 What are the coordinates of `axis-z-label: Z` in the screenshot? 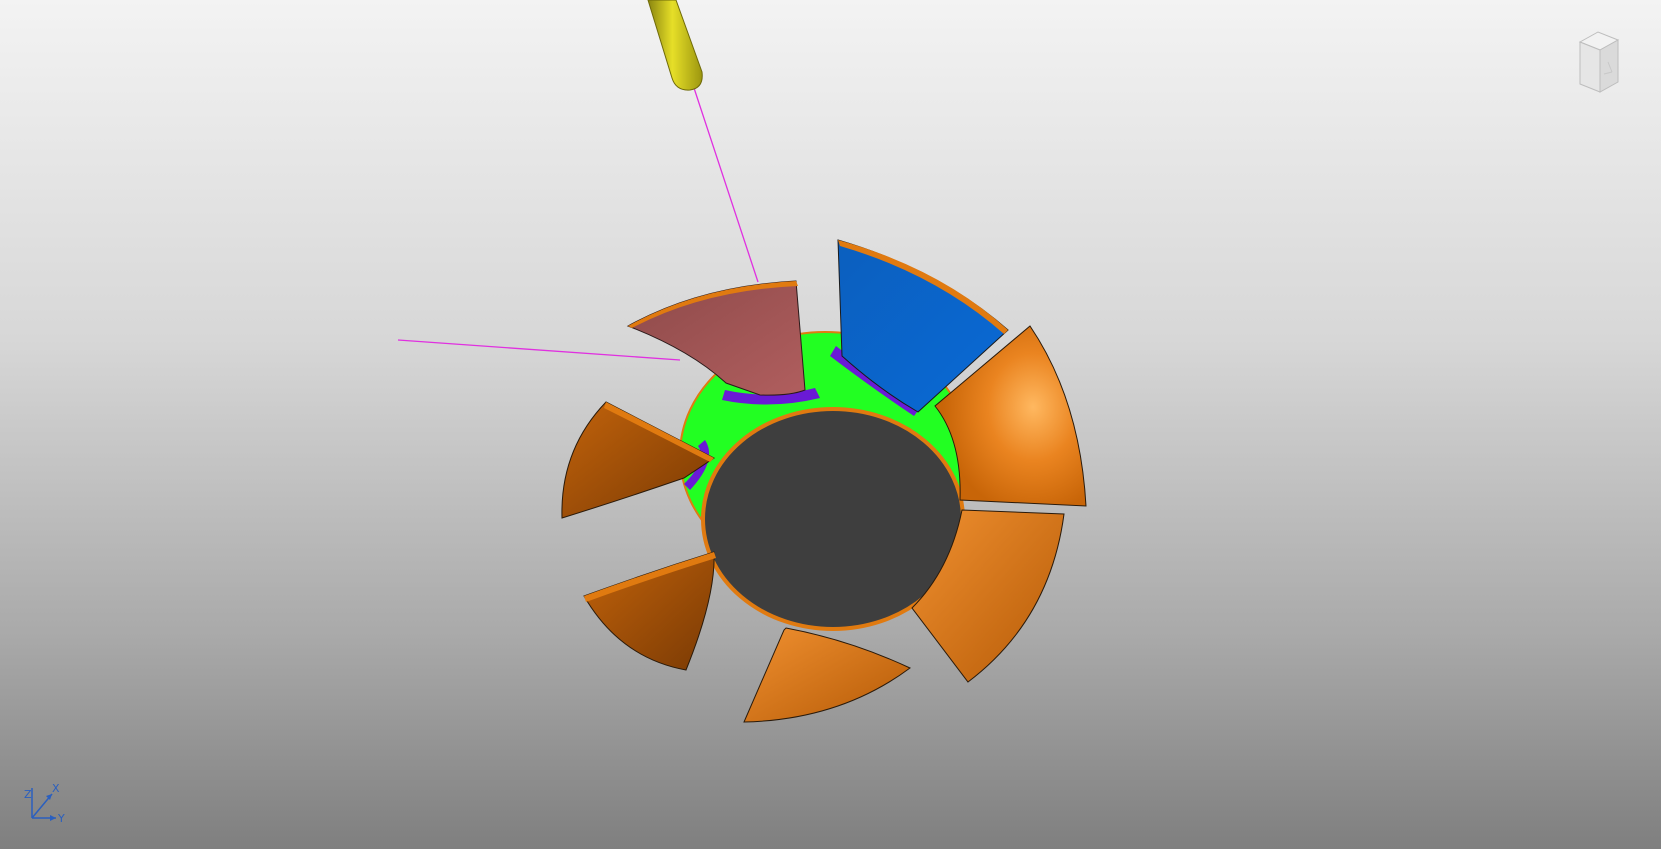 It's located at (28, 794).